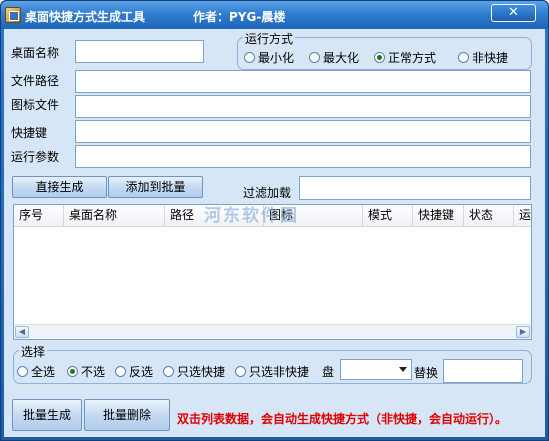 This screenshot has width=549, height=441. I want to click on select-option-non-shortcut-only: 只选非快捷, so click(272, 371).